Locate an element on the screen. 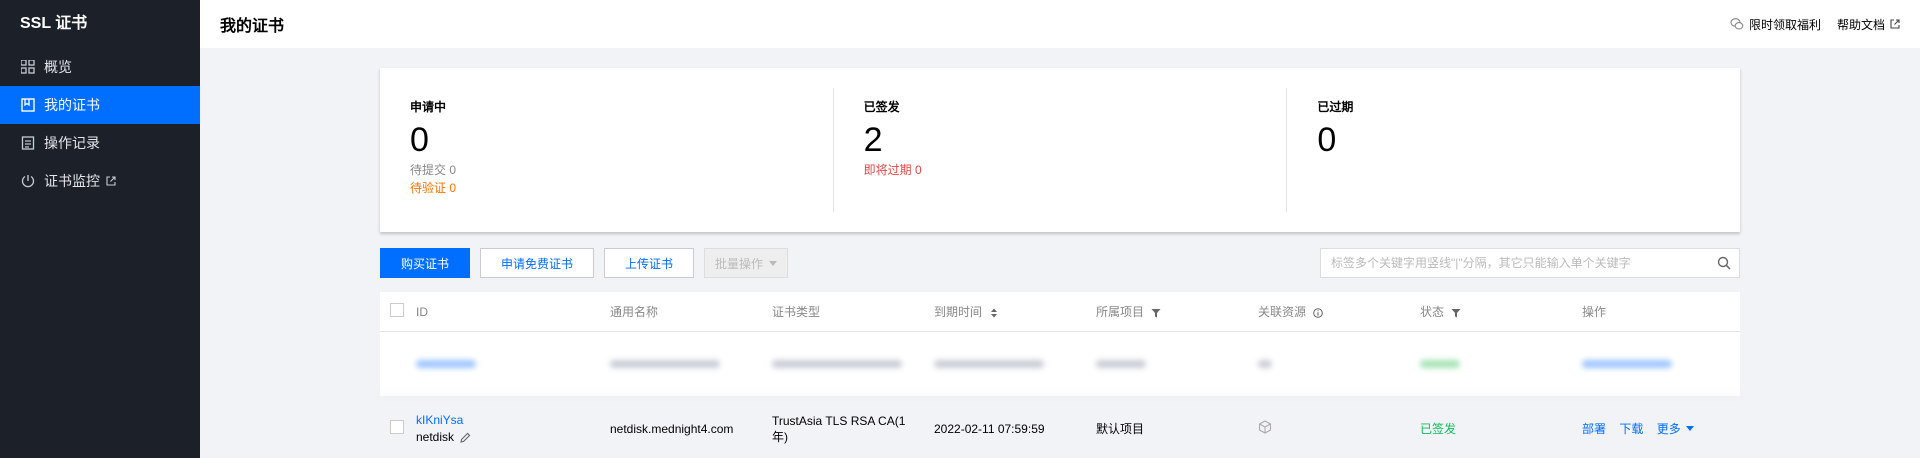  header-links: 限时领取福利 帮助文档 is located at coordinates (1807, 24).